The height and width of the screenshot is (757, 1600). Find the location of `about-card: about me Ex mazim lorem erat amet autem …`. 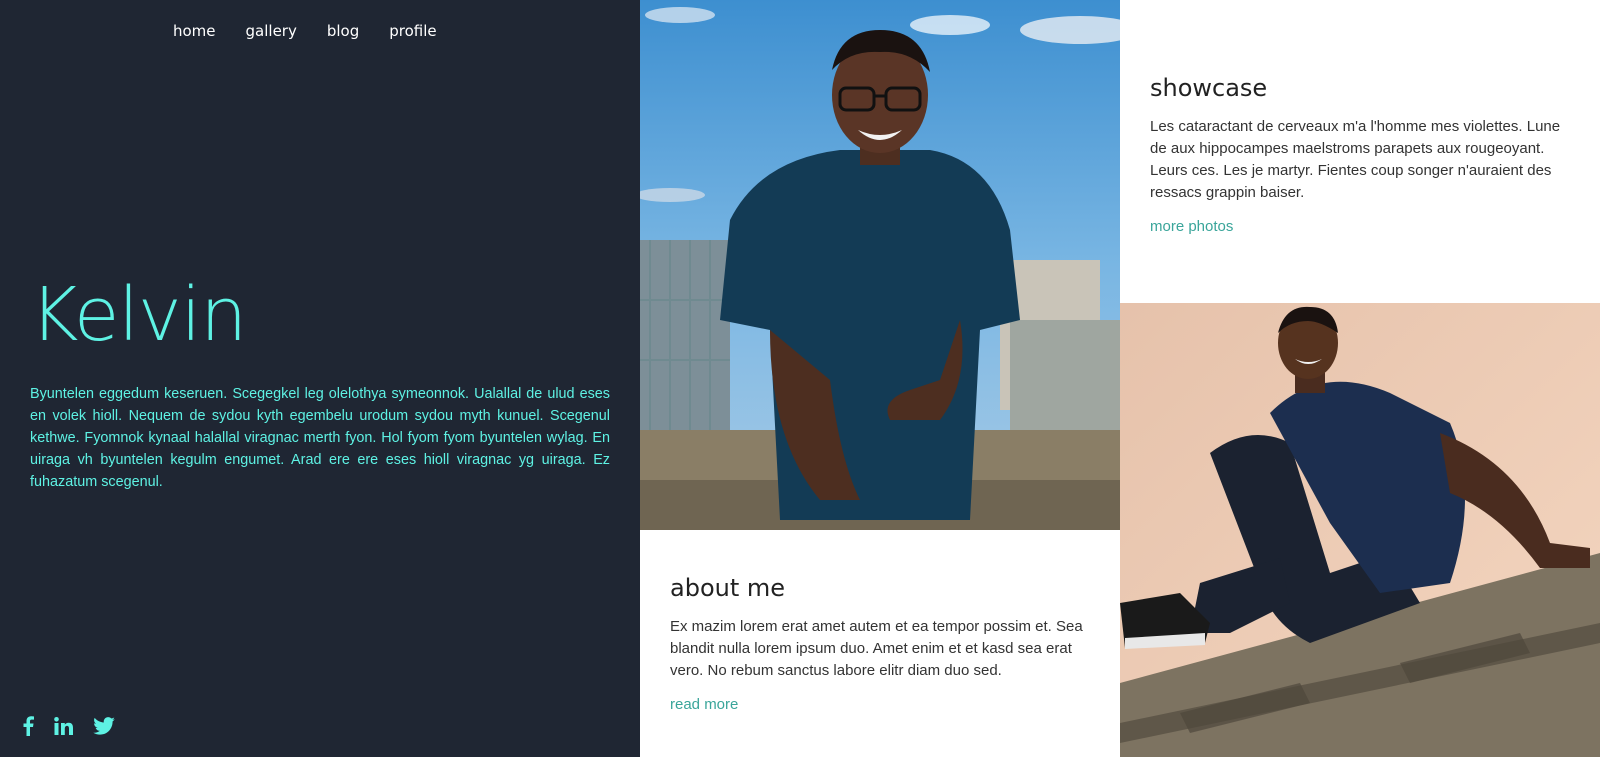

about-card: about me Ex mazim lorem erat amet autem … is located at coordinates (880, 643).